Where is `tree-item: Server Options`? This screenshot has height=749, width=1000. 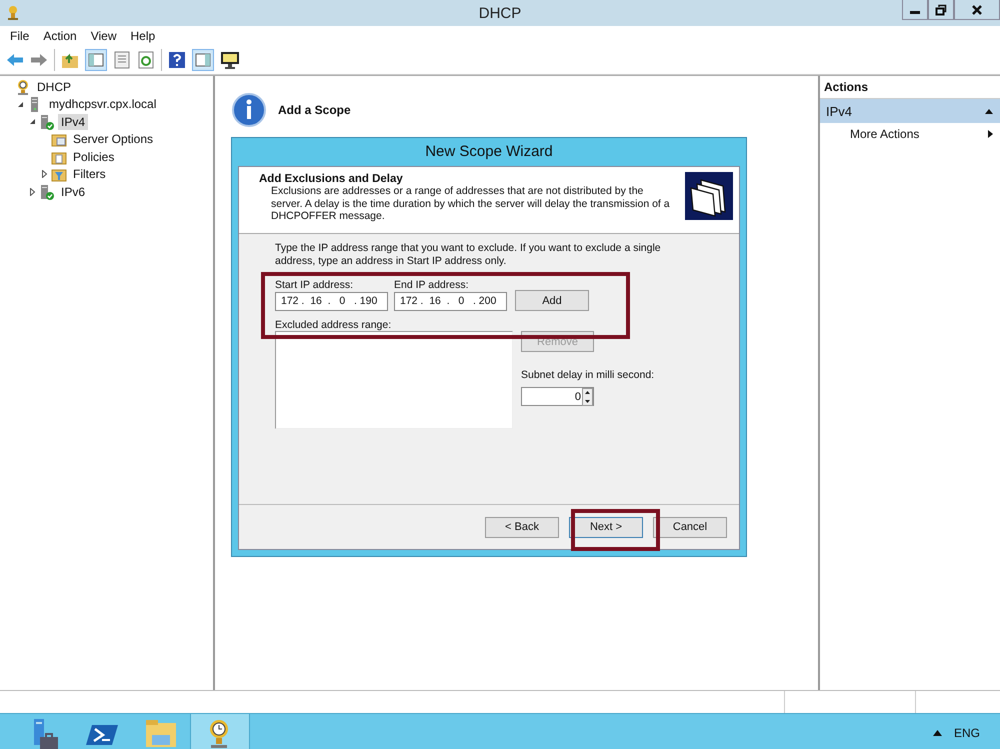
tree-item: Server Options is located at coordinates (113, 139).